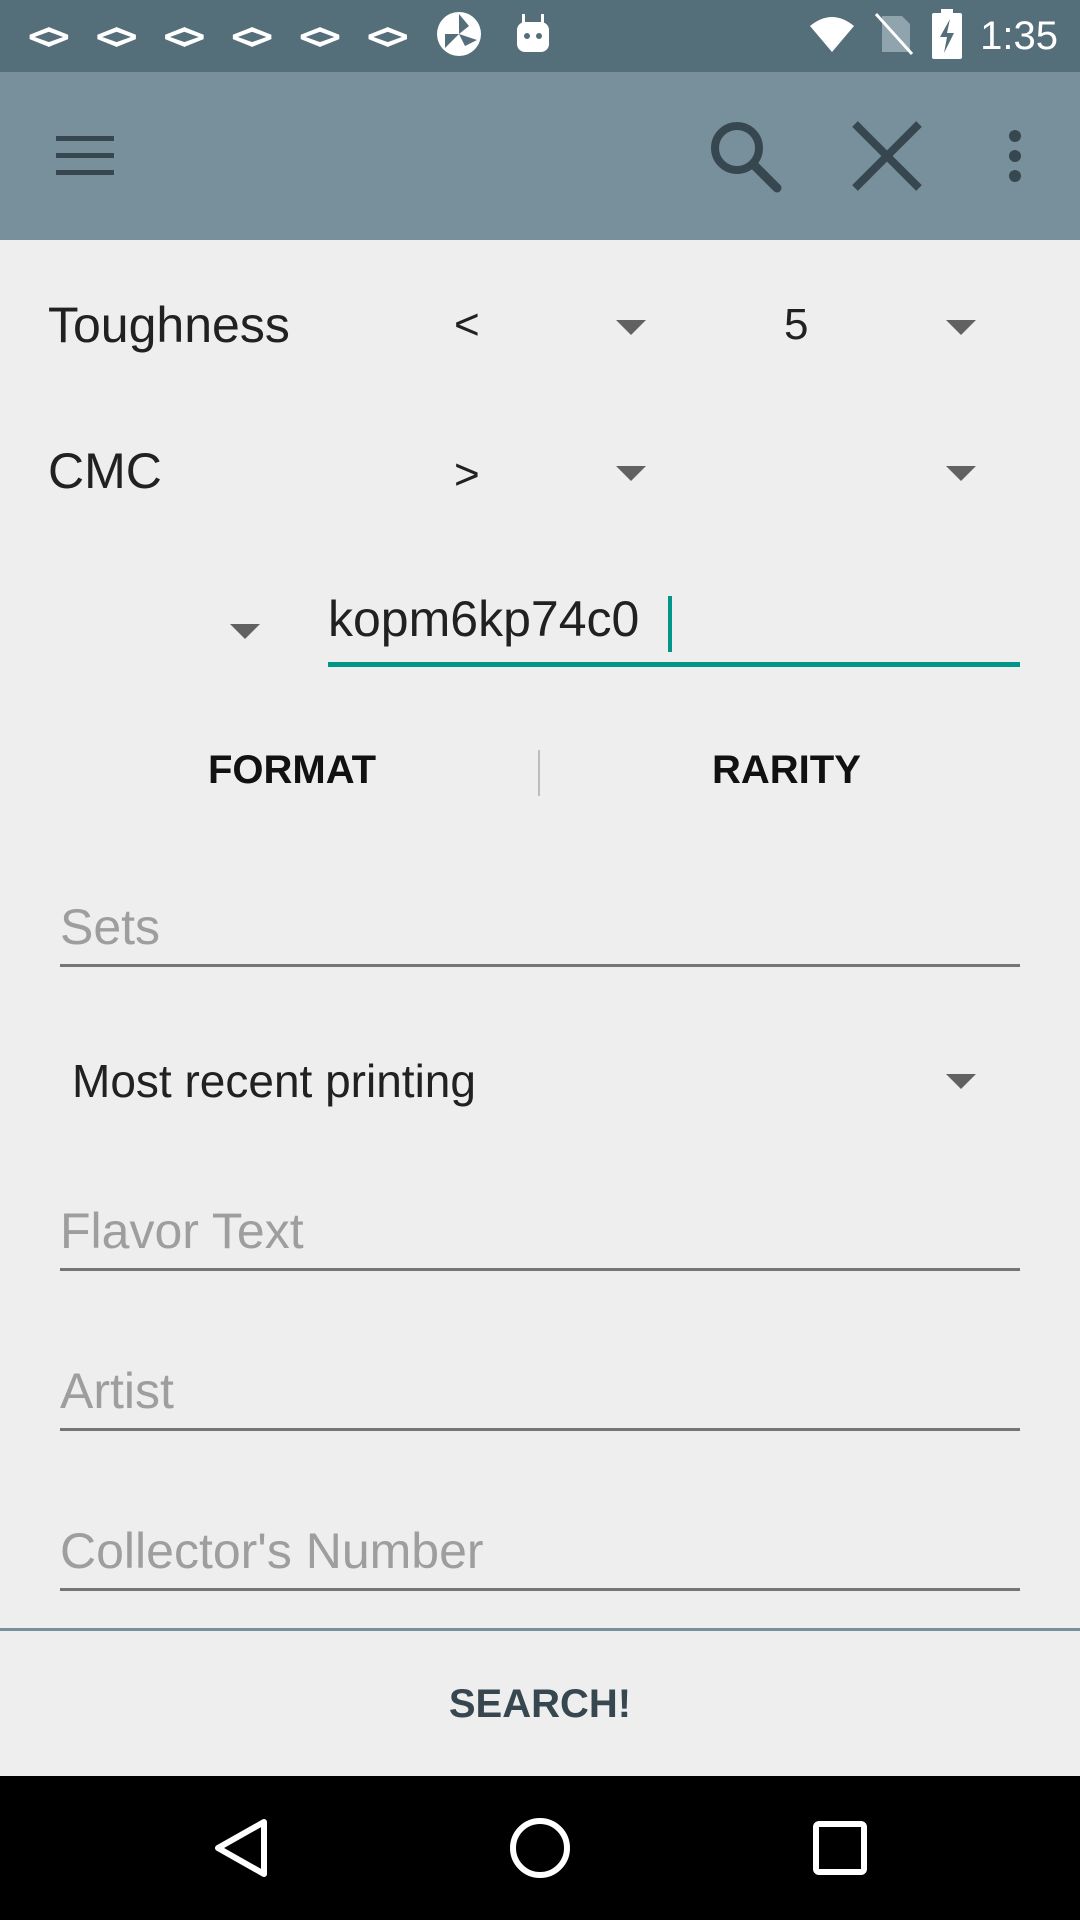 The width and height of the screenshot is (1080, 1920). Describe the element at coordinates (540, 1394) in the screenshot. I see `artist-input: Artist` at that location.